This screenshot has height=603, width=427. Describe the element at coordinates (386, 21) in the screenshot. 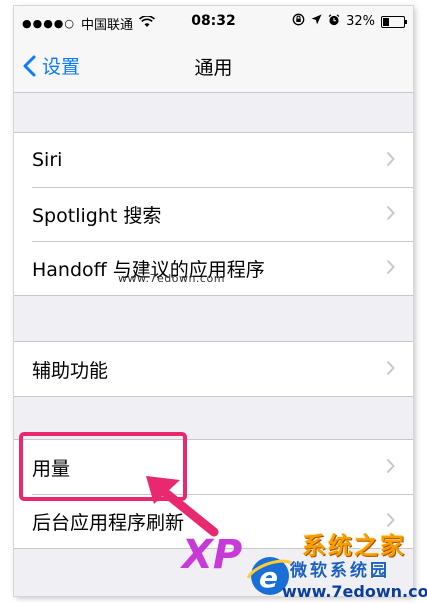

I see `battery-fill` at that location.